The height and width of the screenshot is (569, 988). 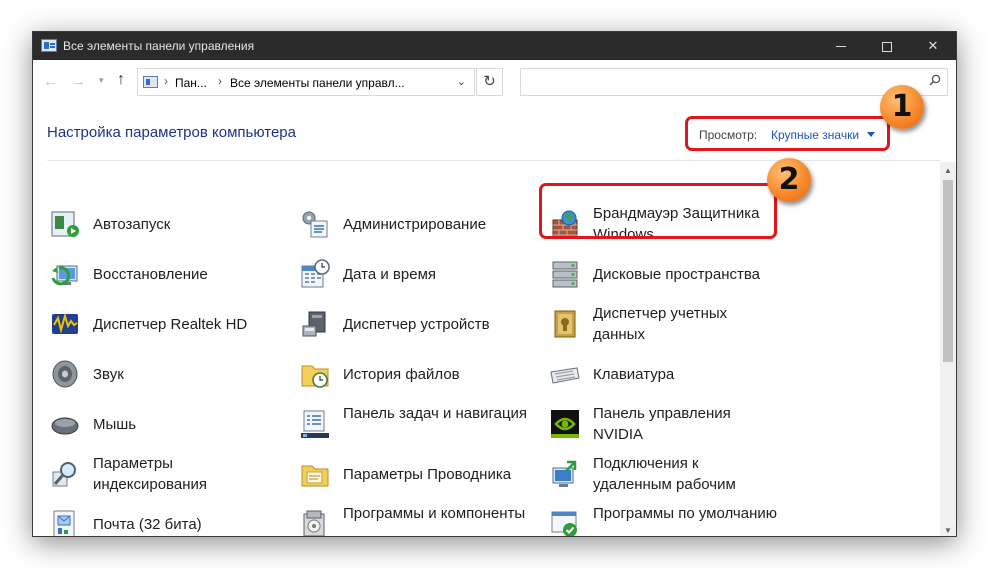 What do you see at coordinates (65, 323) in the screenshot?
I see `realtek-audio-icon` at bounding box center [65, 323].